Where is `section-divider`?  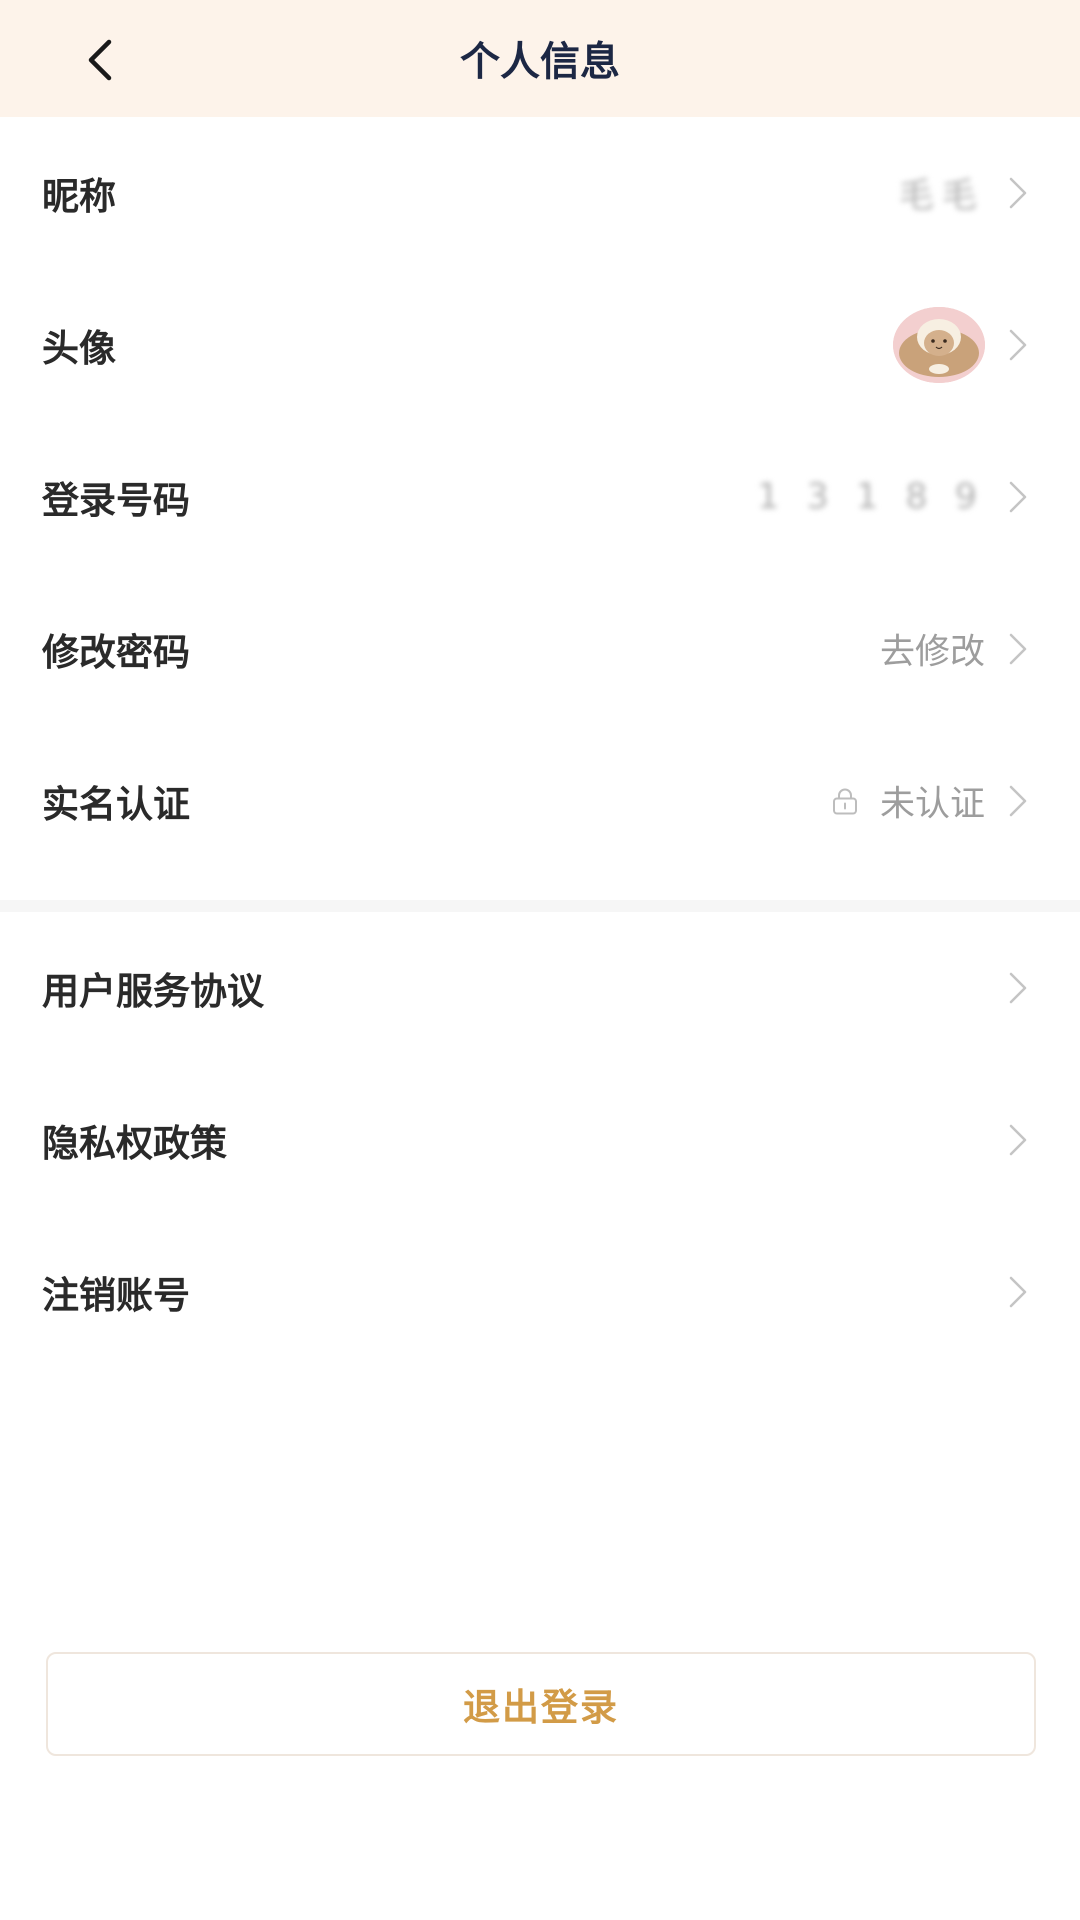
section-divider is located at coordinates (540, 906).